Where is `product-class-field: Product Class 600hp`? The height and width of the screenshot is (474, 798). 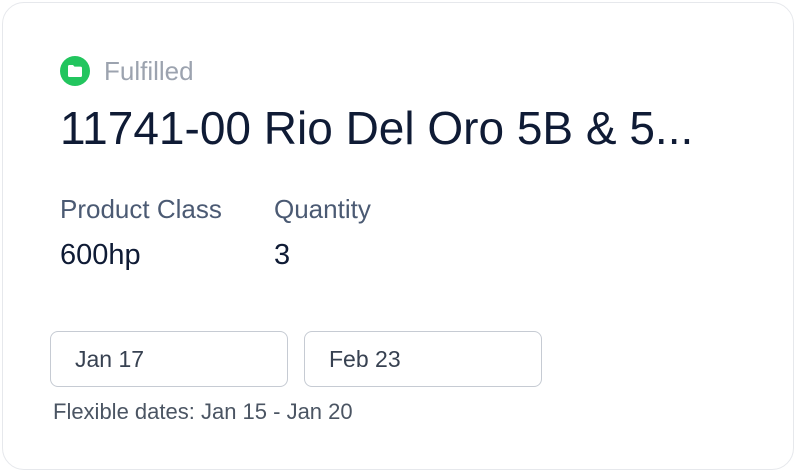
product-class-field: Product Class 600hp is located at coordinates (141, 232).